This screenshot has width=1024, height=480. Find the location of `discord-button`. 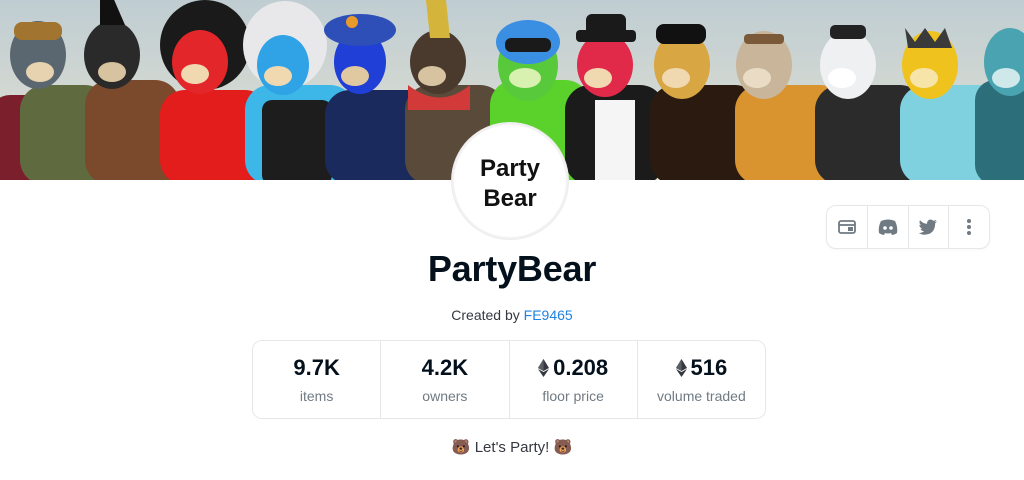

discord-button is located at coordinates (888, 227).